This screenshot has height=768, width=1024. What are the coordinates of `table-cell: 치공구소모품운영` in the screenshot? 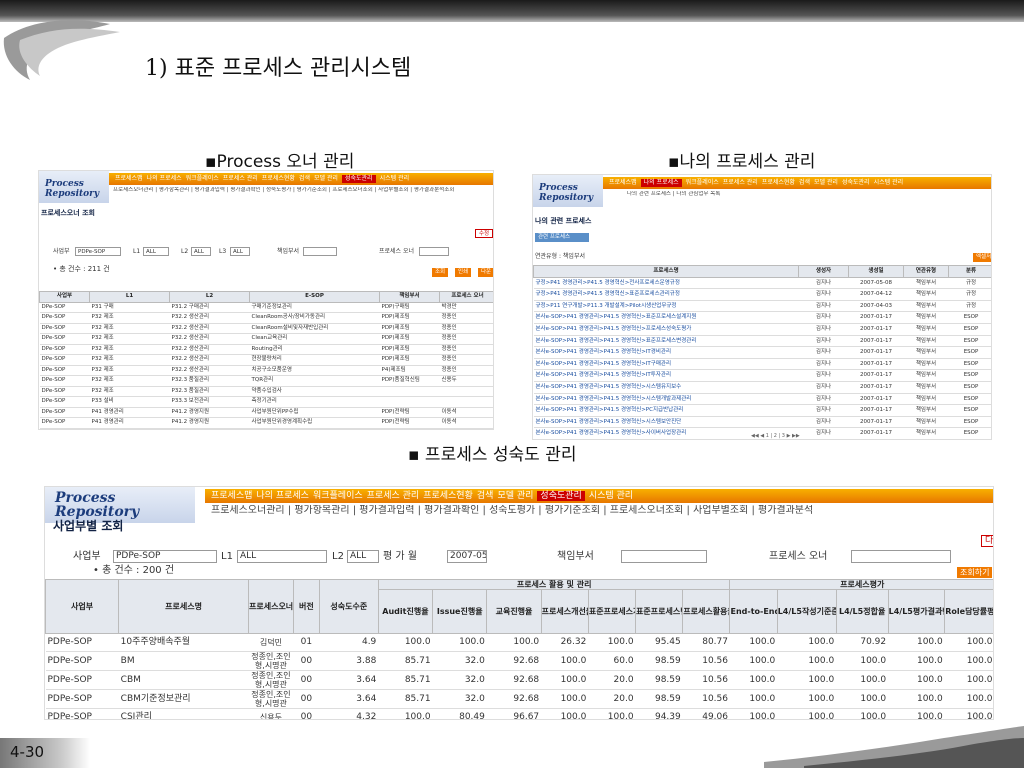 It's located at (314, 370).